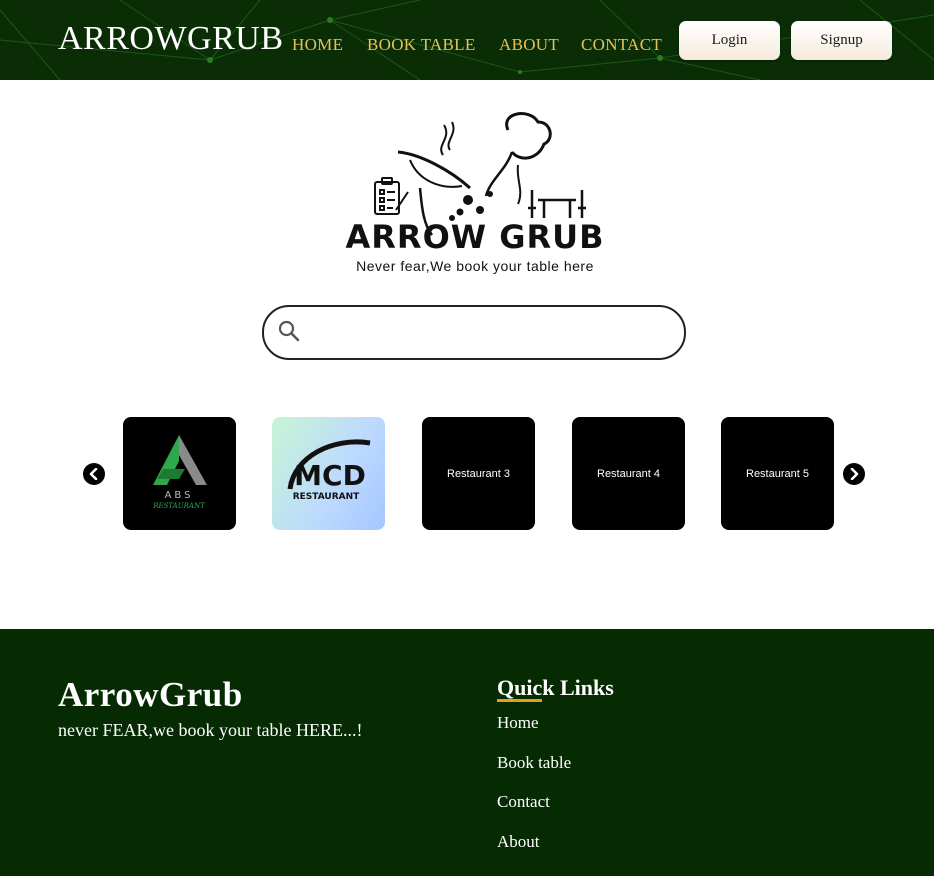  What do you see at coordinates (421, 45) in the screenshot?
I see `nav-link-book-table: BOOK TABLE` at bounding box center [421, 45].